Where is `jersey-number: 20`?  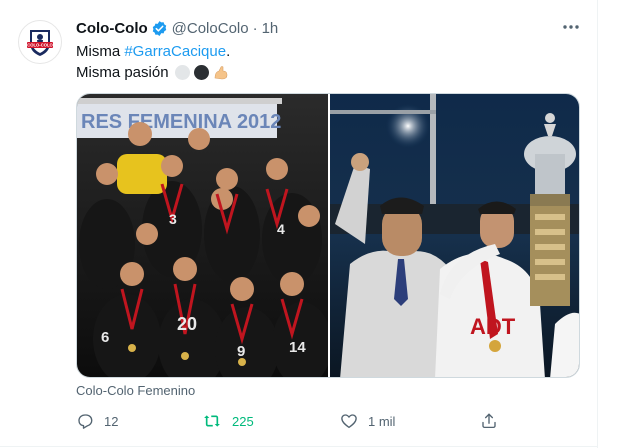 jersey-number: 20 is located at coordinates (187, 324).